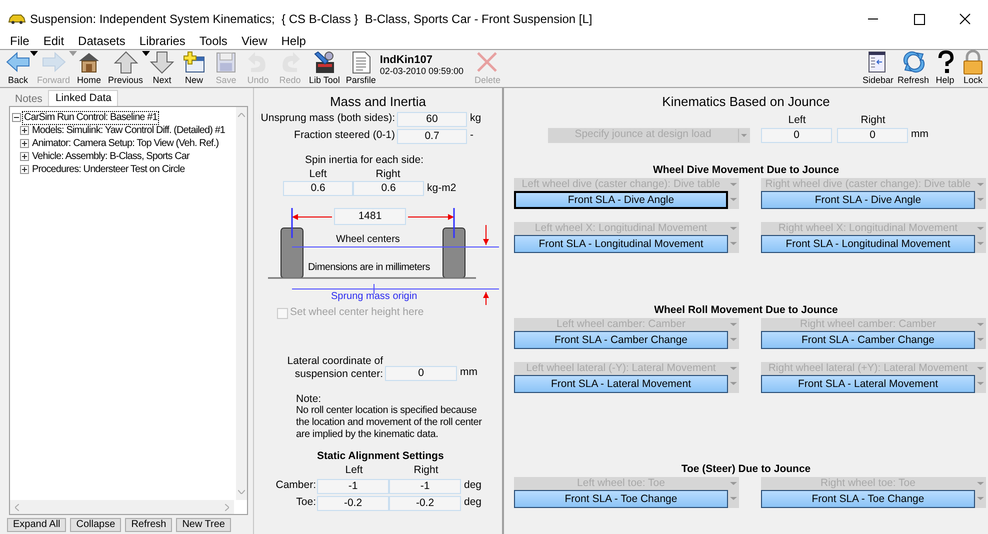  Describe the element at coordinates (973, 67) in the screenshot. I see `toolbar-button: Lock` at that location.